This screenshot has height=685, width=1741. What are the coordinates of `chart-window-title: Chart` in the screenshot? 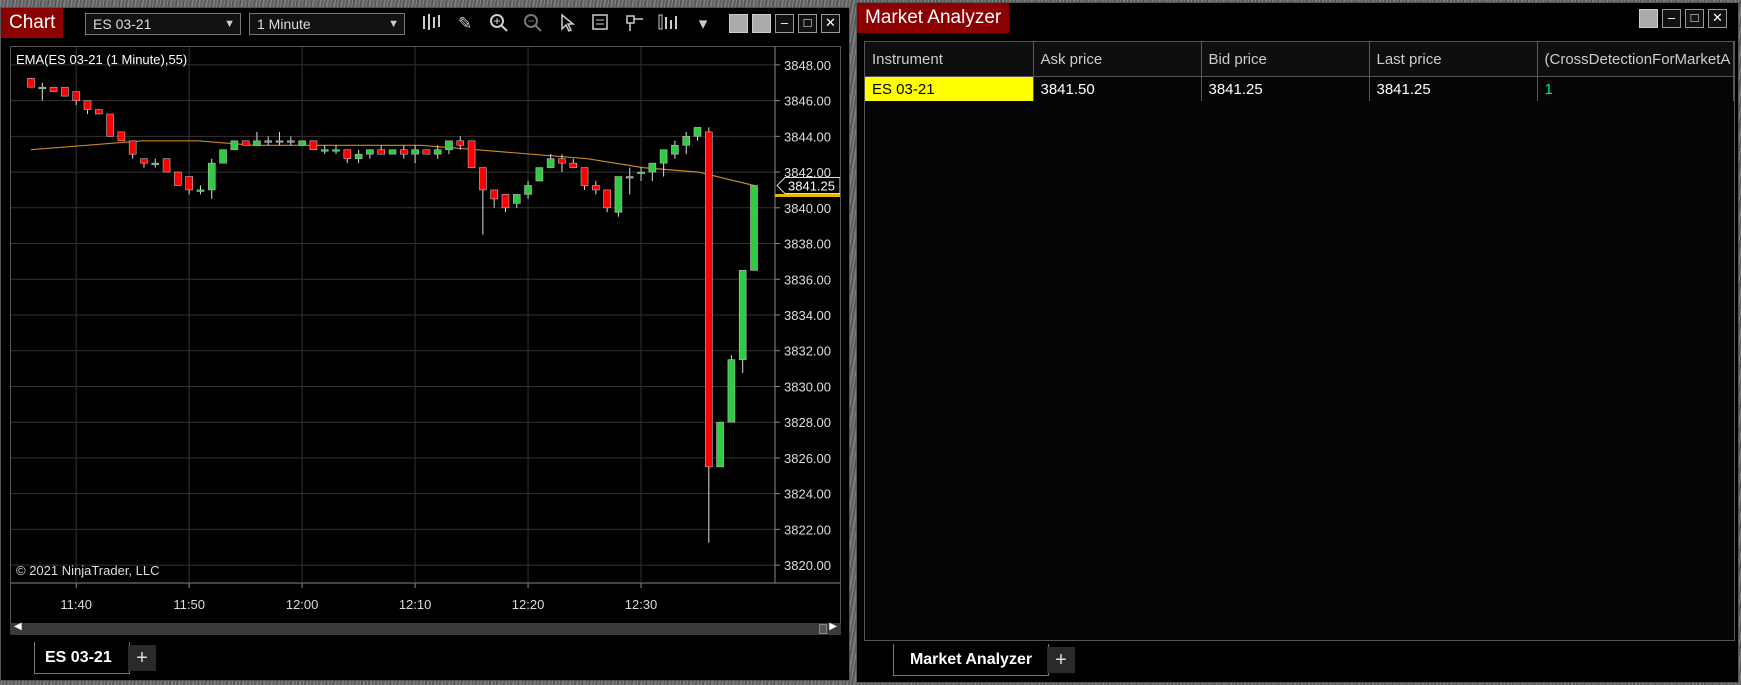 It's located at (32, 23).